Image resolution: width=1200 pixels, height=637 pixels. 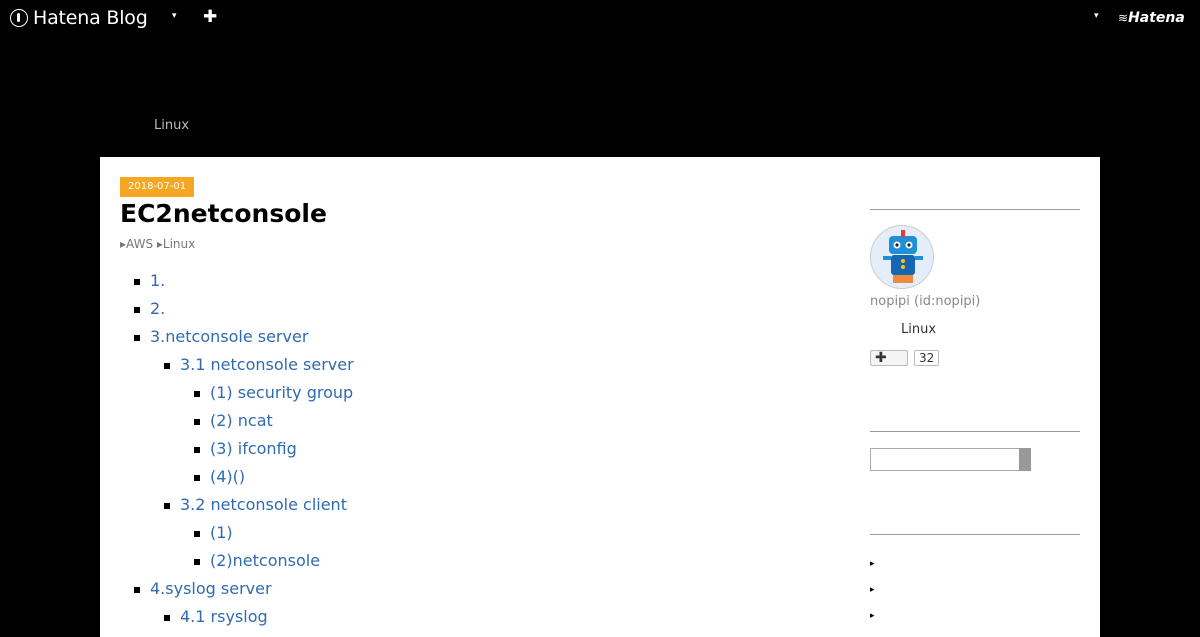 I want to click on toc-item: (2)netconsole, so click(x=256, y=560).